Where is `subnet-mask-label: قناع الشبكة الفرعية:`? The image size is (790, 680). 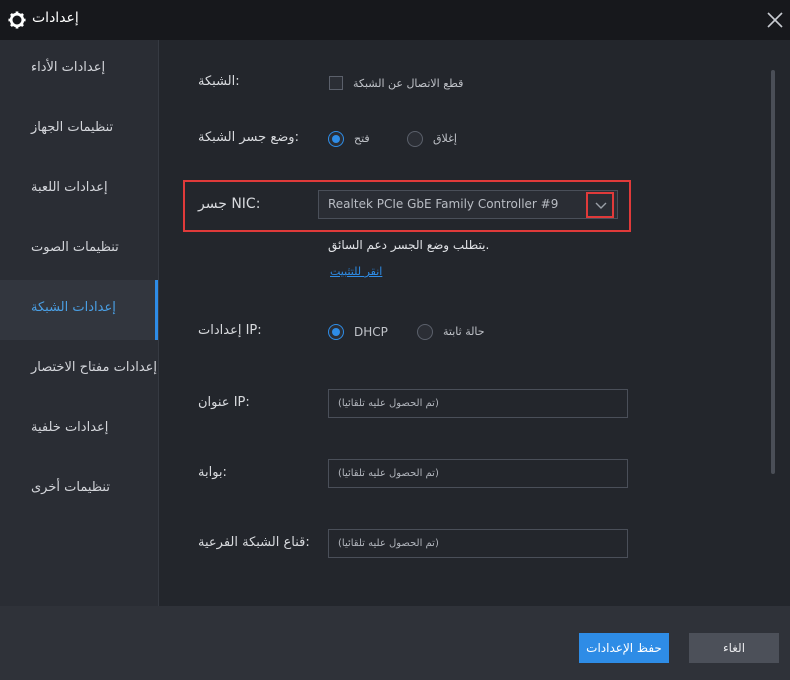
subnet-mask-label: قناع الشبكة الفرعية: is located at coordinates (254, 542).